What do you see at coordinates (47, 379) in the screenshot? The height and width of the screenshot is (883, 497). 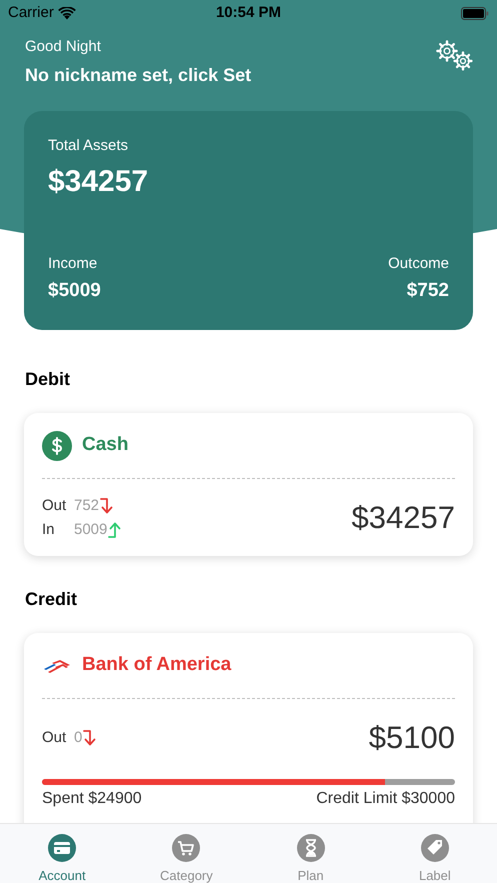 I see `section-title: Debit` at bounding box center [47, 379].